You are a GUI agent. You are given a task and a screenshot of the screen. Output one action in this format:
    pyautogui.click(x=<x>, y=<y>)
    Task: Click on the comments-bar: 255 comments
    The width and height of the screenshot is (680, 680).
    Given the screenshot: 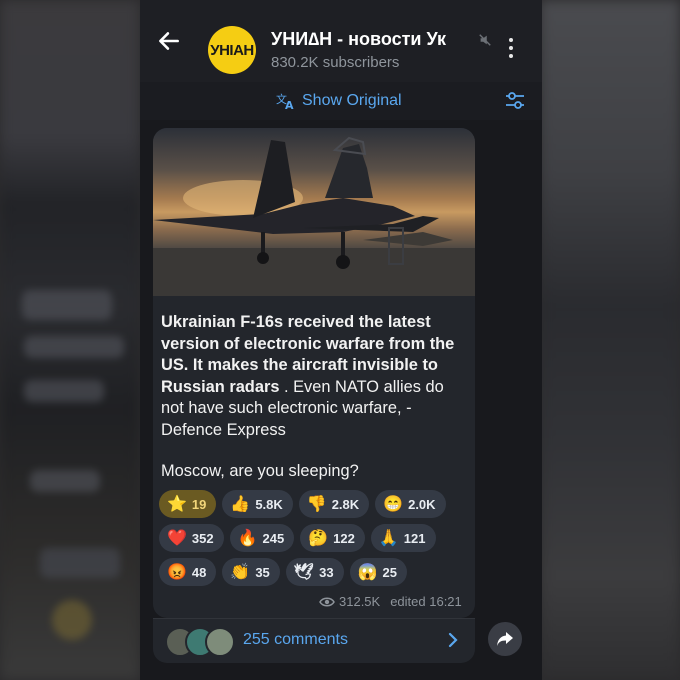 What is the action you would take?
    pyautogui.click(x=314, y=640)
    